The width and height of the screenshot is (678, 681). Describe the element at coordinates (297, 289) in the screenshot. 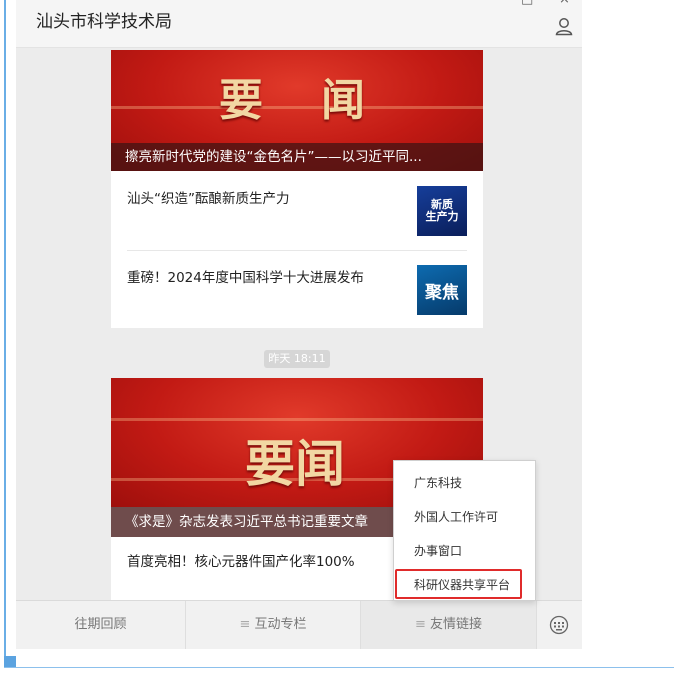

I see `article-list-item: 重磅！2024年度中国科学十大进展发布 聚焦` at that location.